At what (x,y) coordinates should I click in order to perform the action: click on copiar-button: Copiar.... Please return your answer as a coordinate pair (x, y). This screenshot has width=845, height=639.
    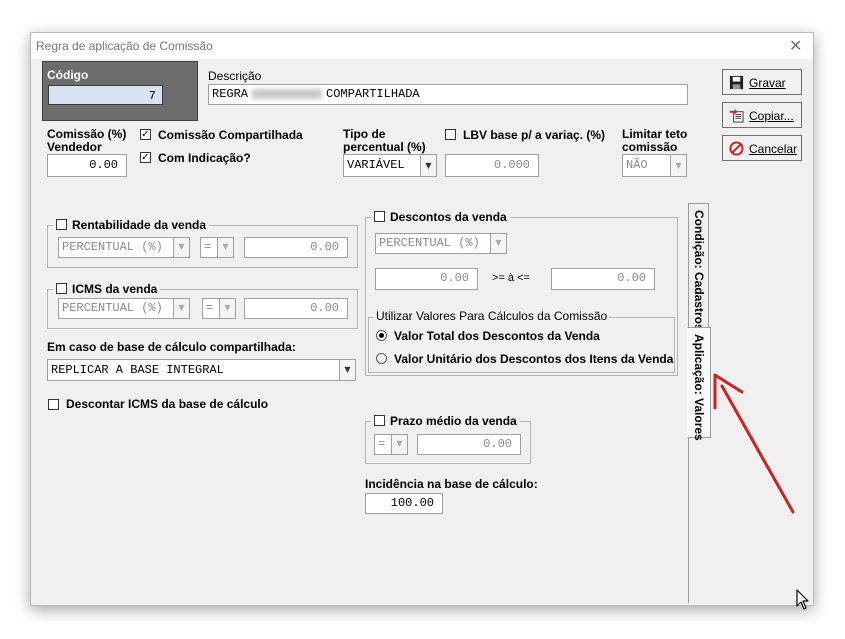
    Looking at the image, I should click on (762, 115).